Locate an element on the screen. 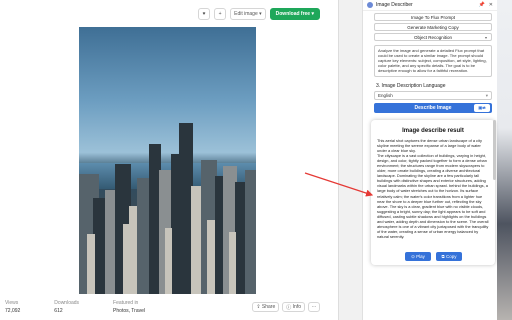 This screenshot has width=512, height=320. language-section-title: 3. Image Description Language is located at coordinates (411, 86).